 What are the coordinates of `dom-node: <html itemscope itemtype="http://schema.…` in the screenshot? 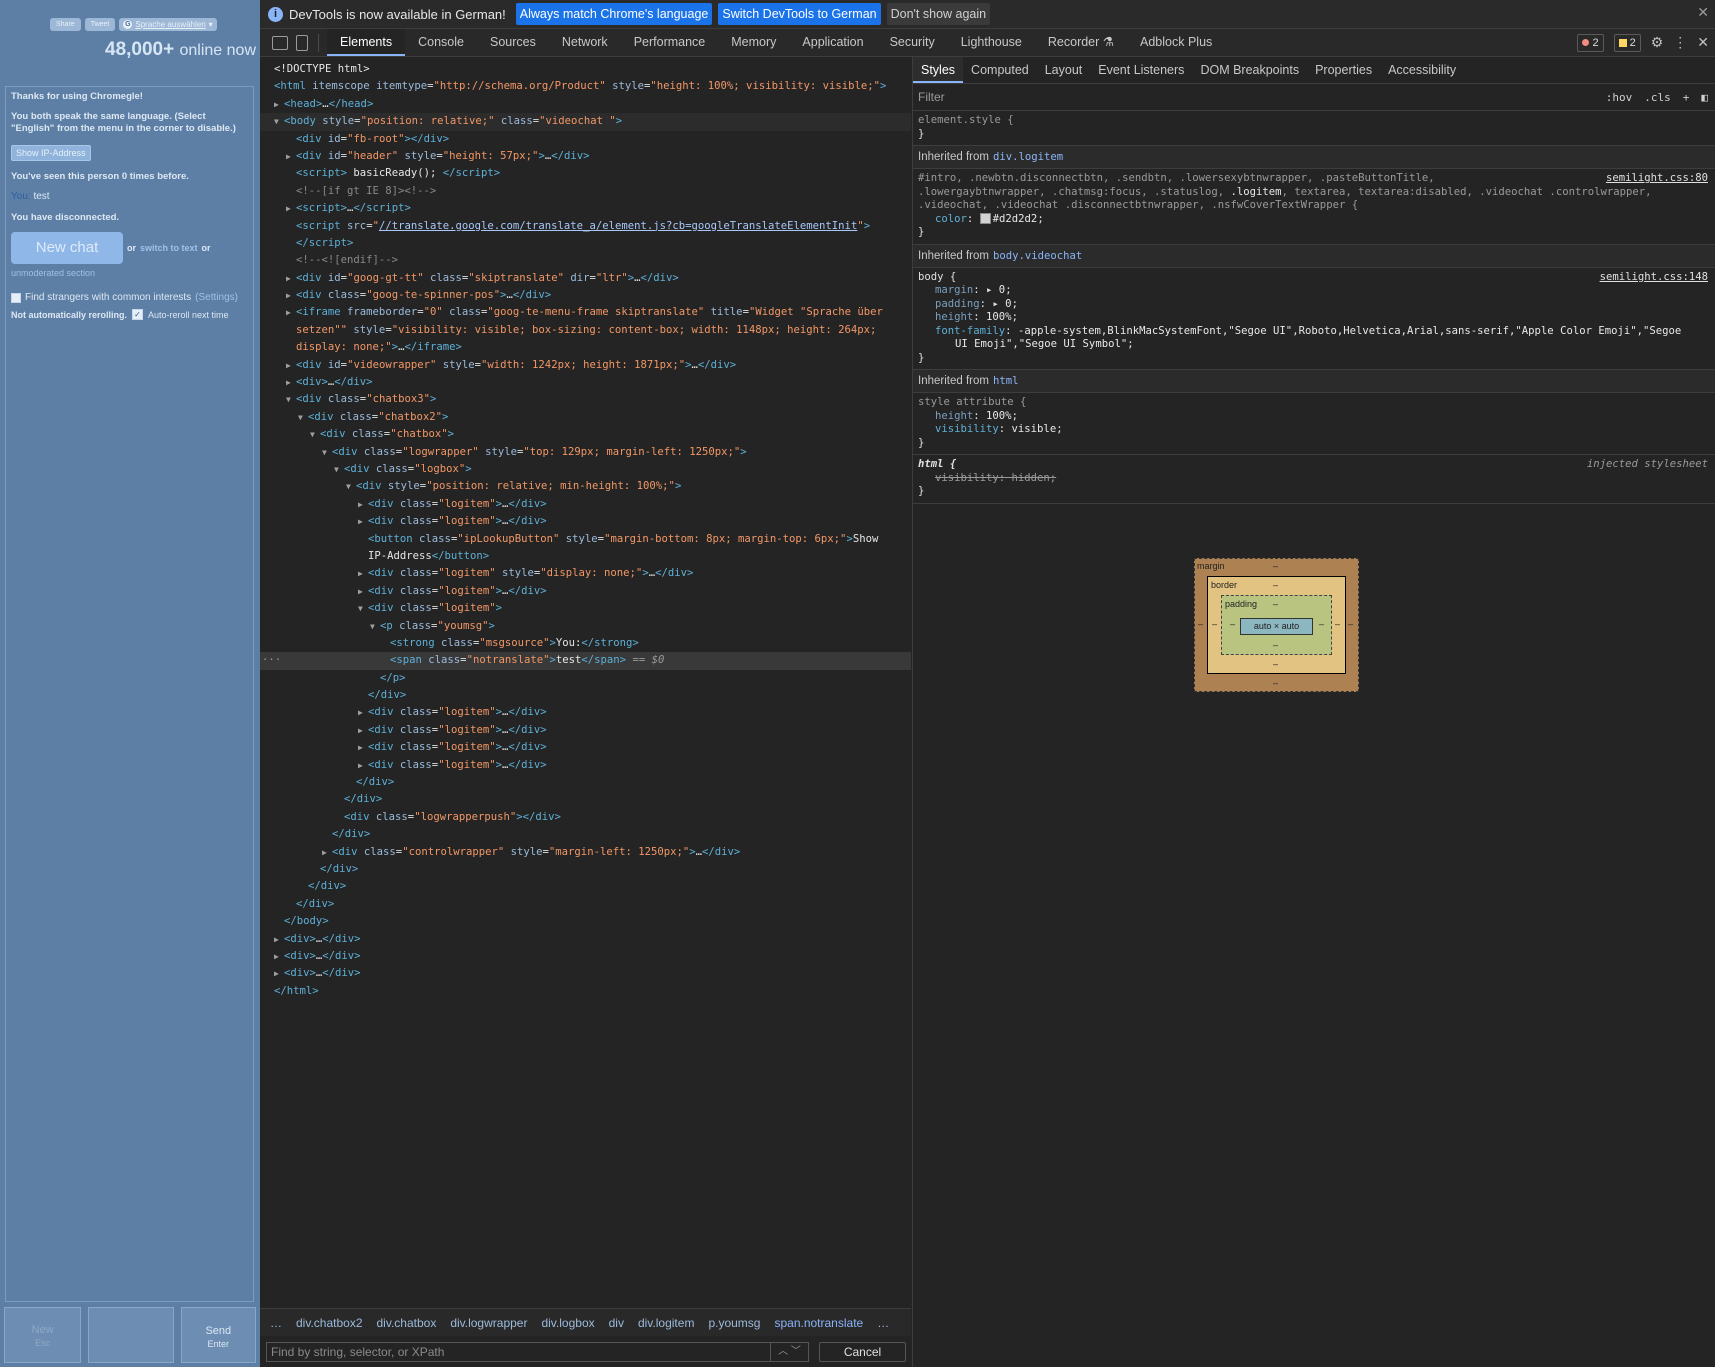 It's located at (585, 86).